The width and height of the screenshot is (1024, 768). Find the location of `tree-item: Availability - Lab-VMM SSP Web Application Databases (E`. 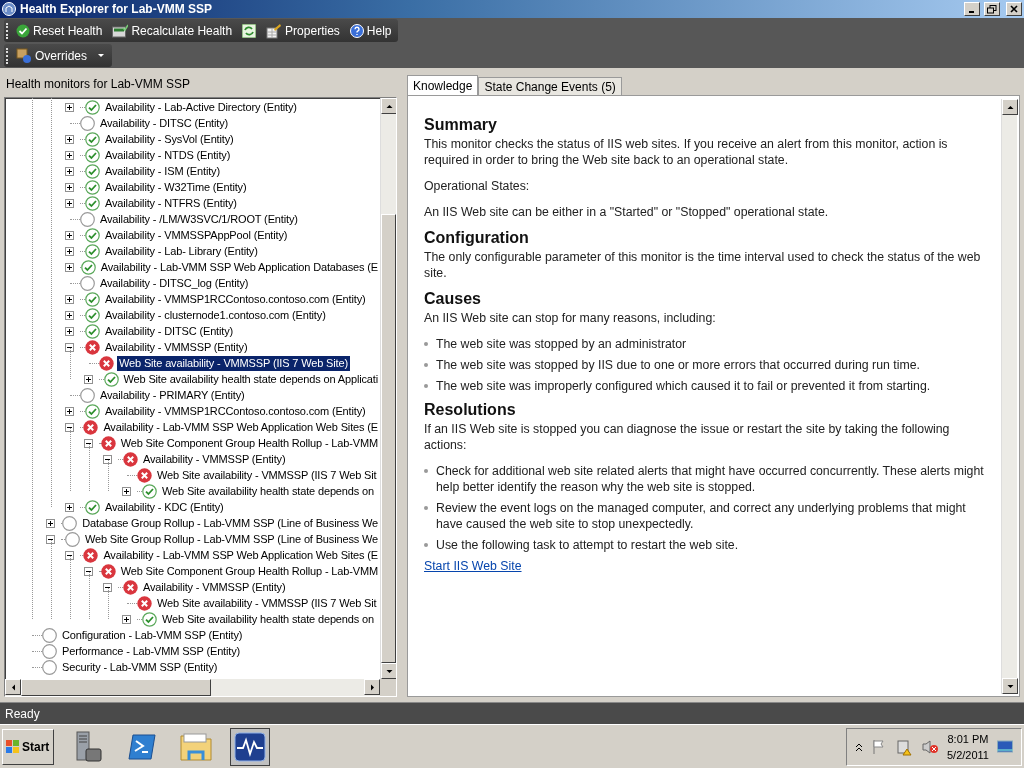

tree-item: Availability - Lab-VMM SSP Web Application Databases (E is located at coordinates (239, 267).